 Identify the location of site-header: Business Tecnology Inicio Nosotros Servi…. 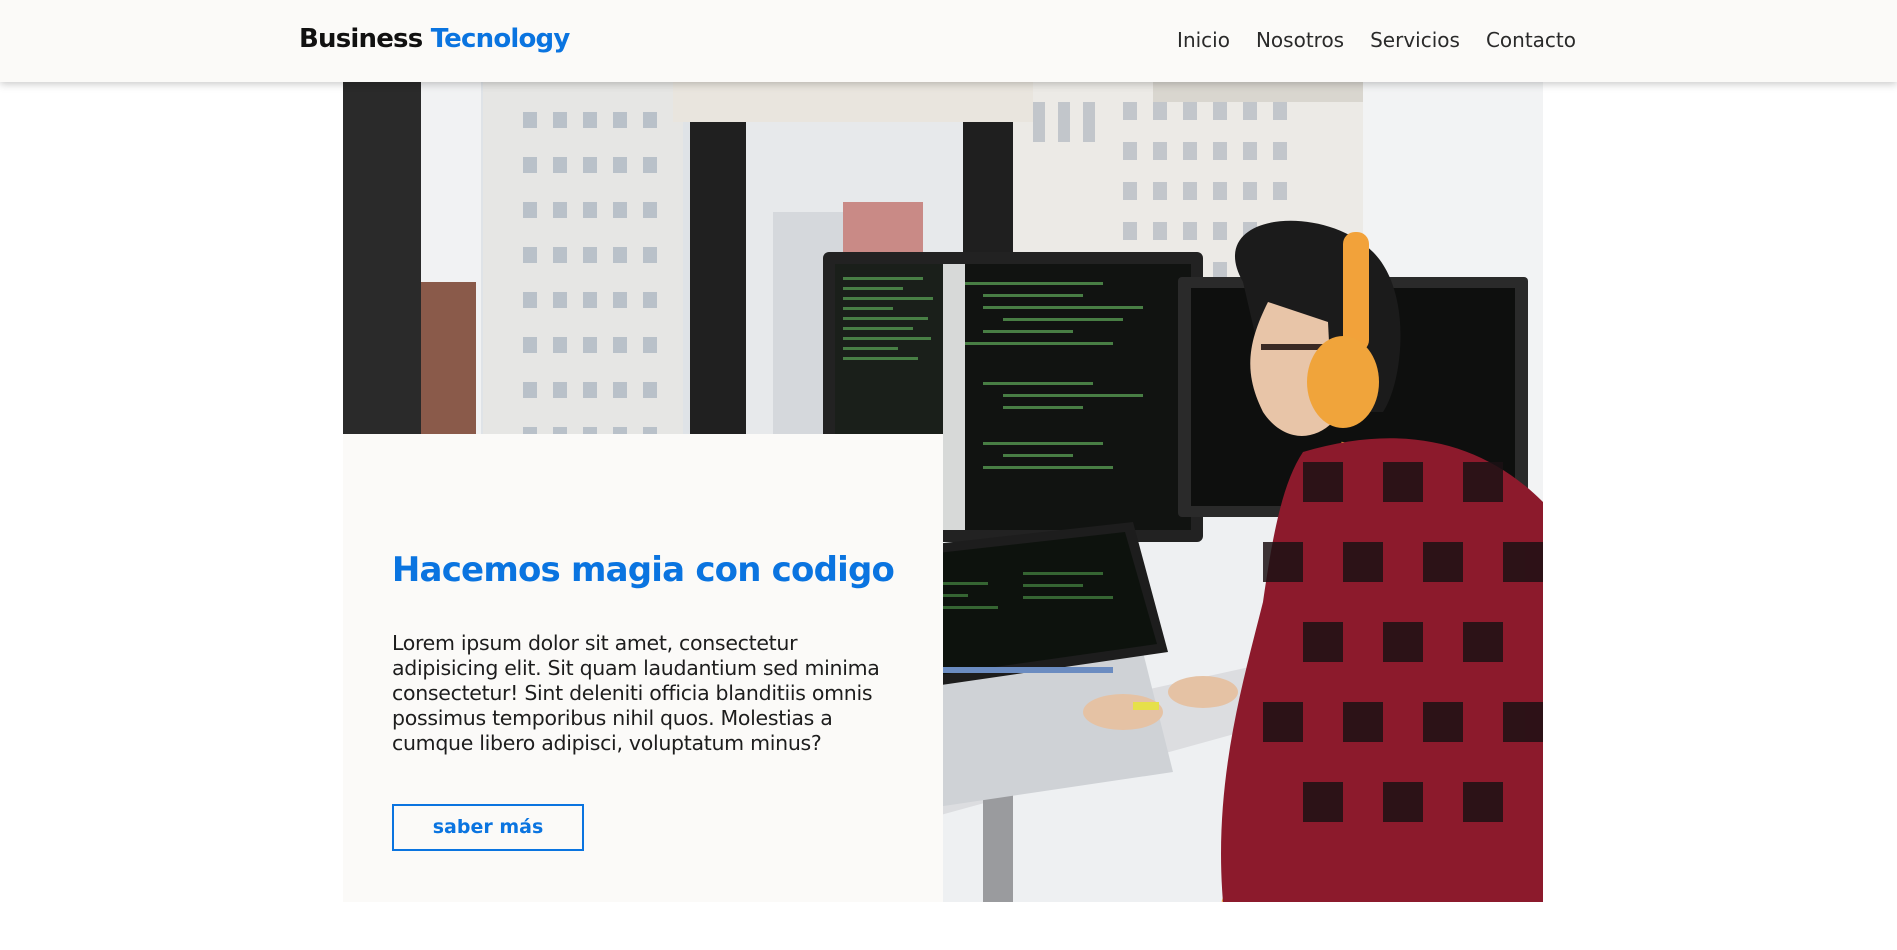
(948, 41).